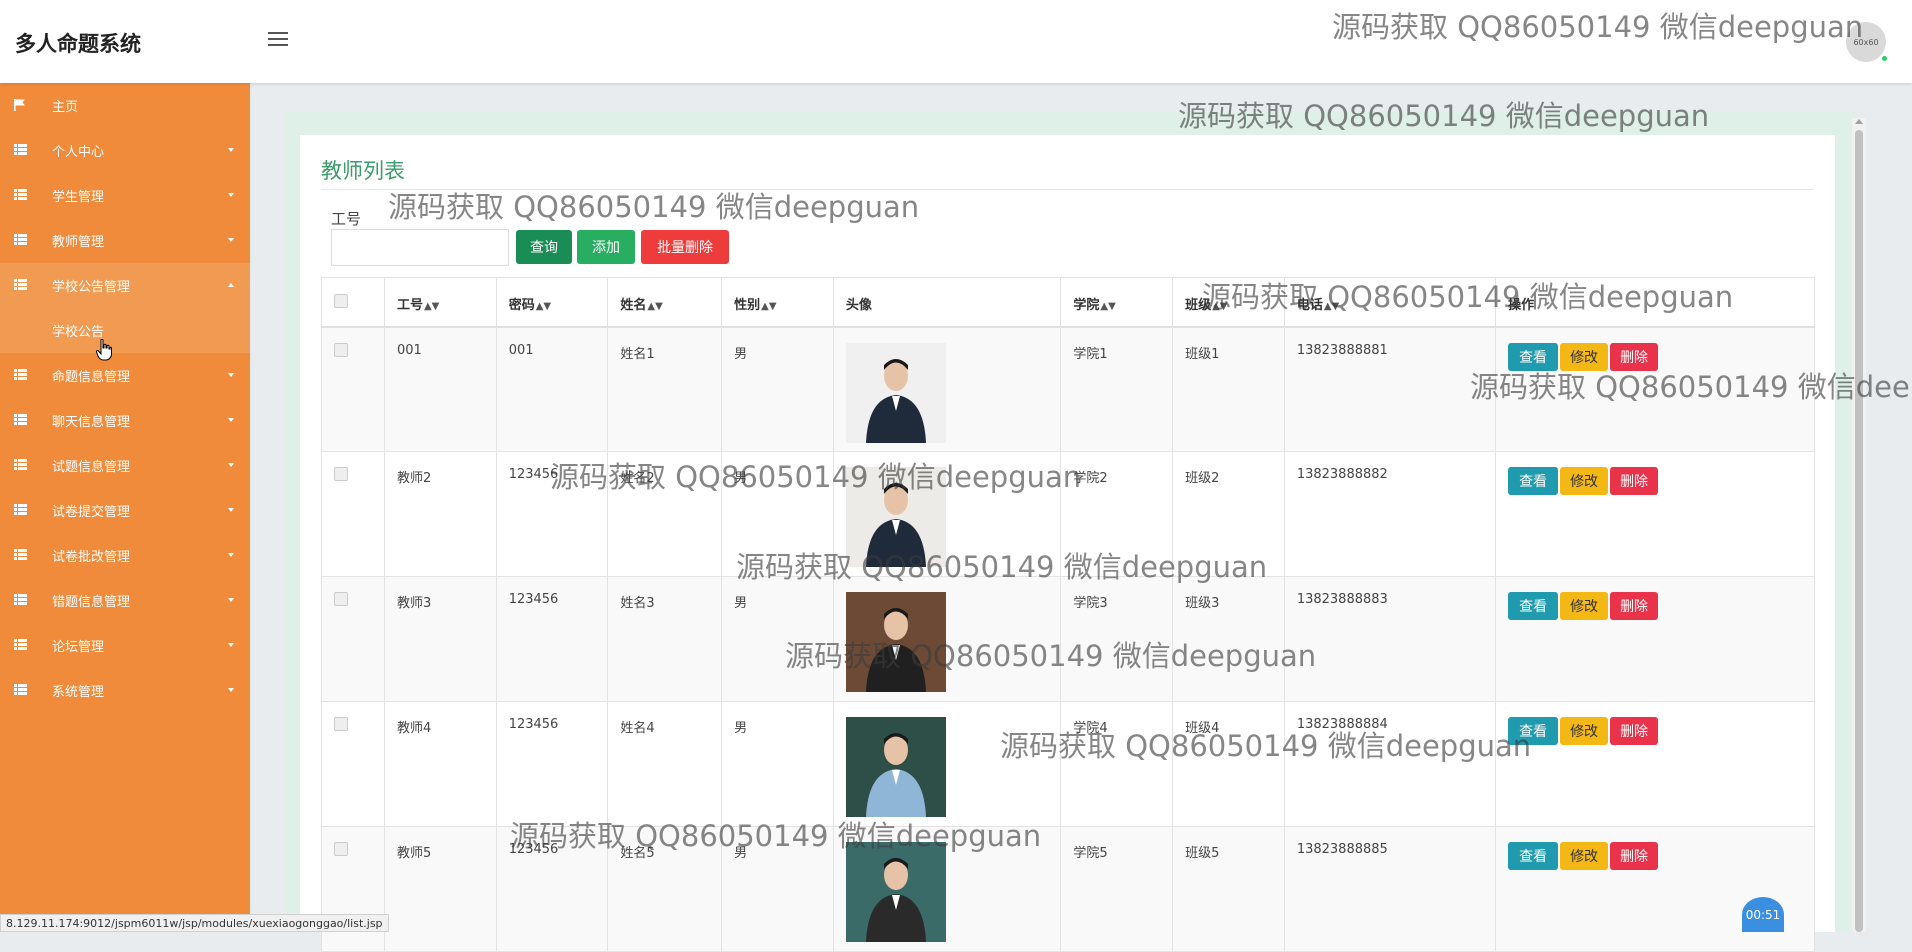 This screenshot has width=1912, height=952. I want to click on cell-id: 教师4, so click(440, 764).